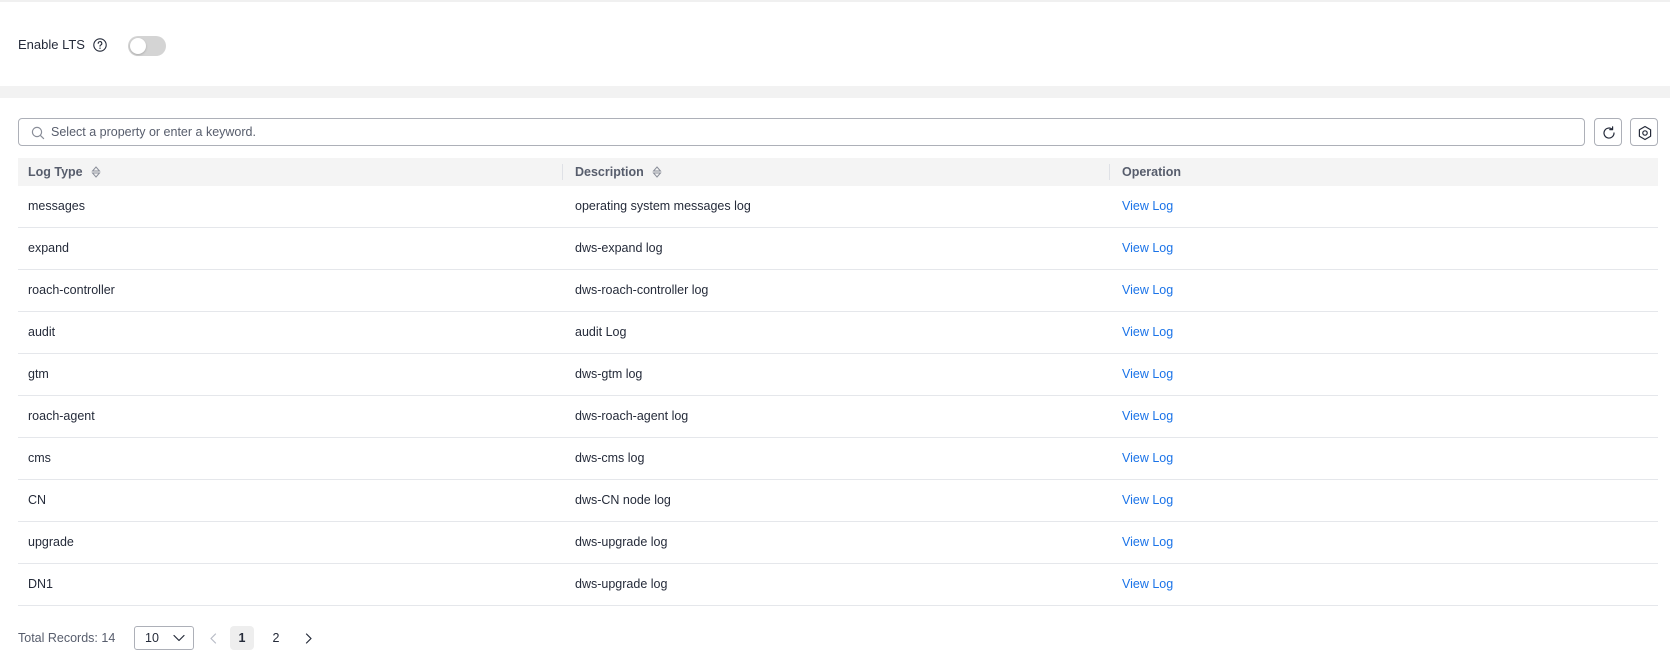  I want to click on cell-description: dws-roach-agent log, so click(632, 416).